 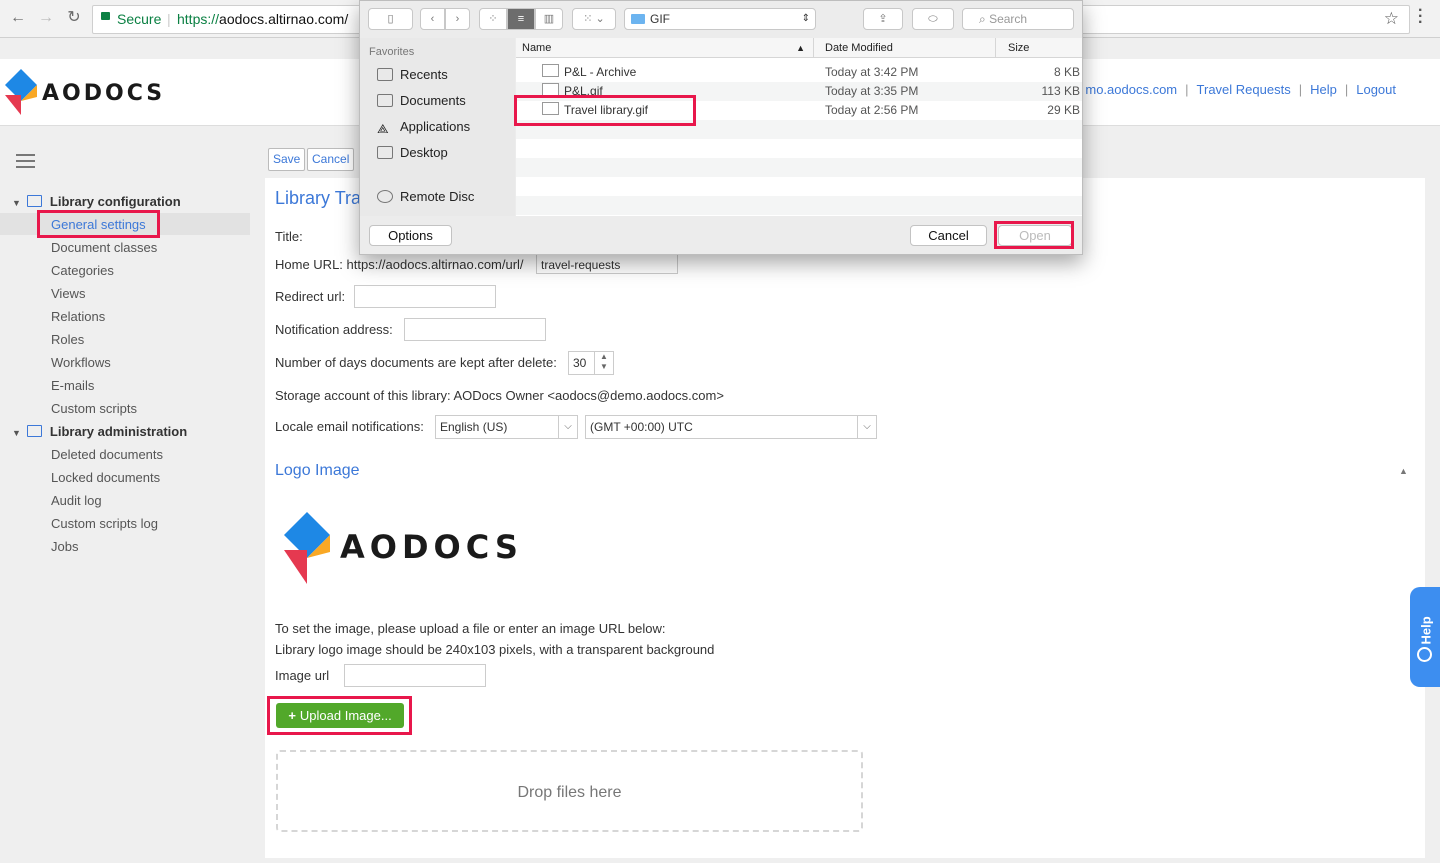 I want to click on favorite-applications: ⟁ Applications, so click(x=424, y=127).